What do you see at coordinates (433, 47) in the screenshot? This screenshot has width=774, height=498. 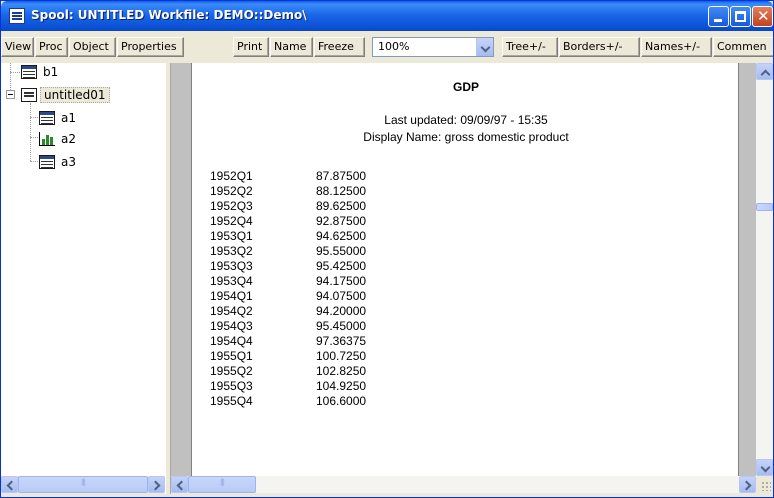 I see `zoom-select: 100%` at bounding box center [433, 47].